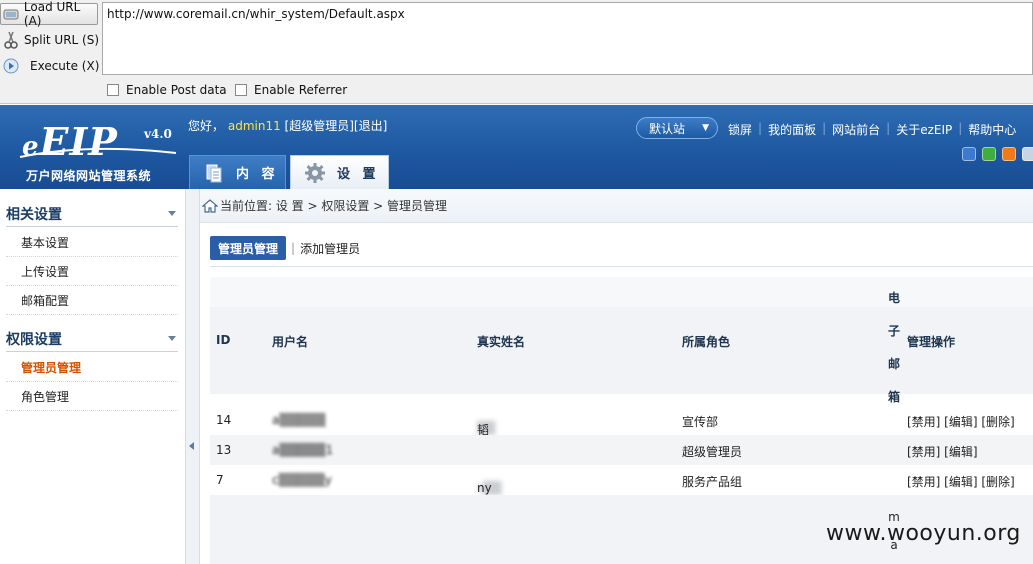  What do you see at coordinates (191, 446) in the screenshot?
I see `collapse-left-icon` at bounding box center [191, 446].